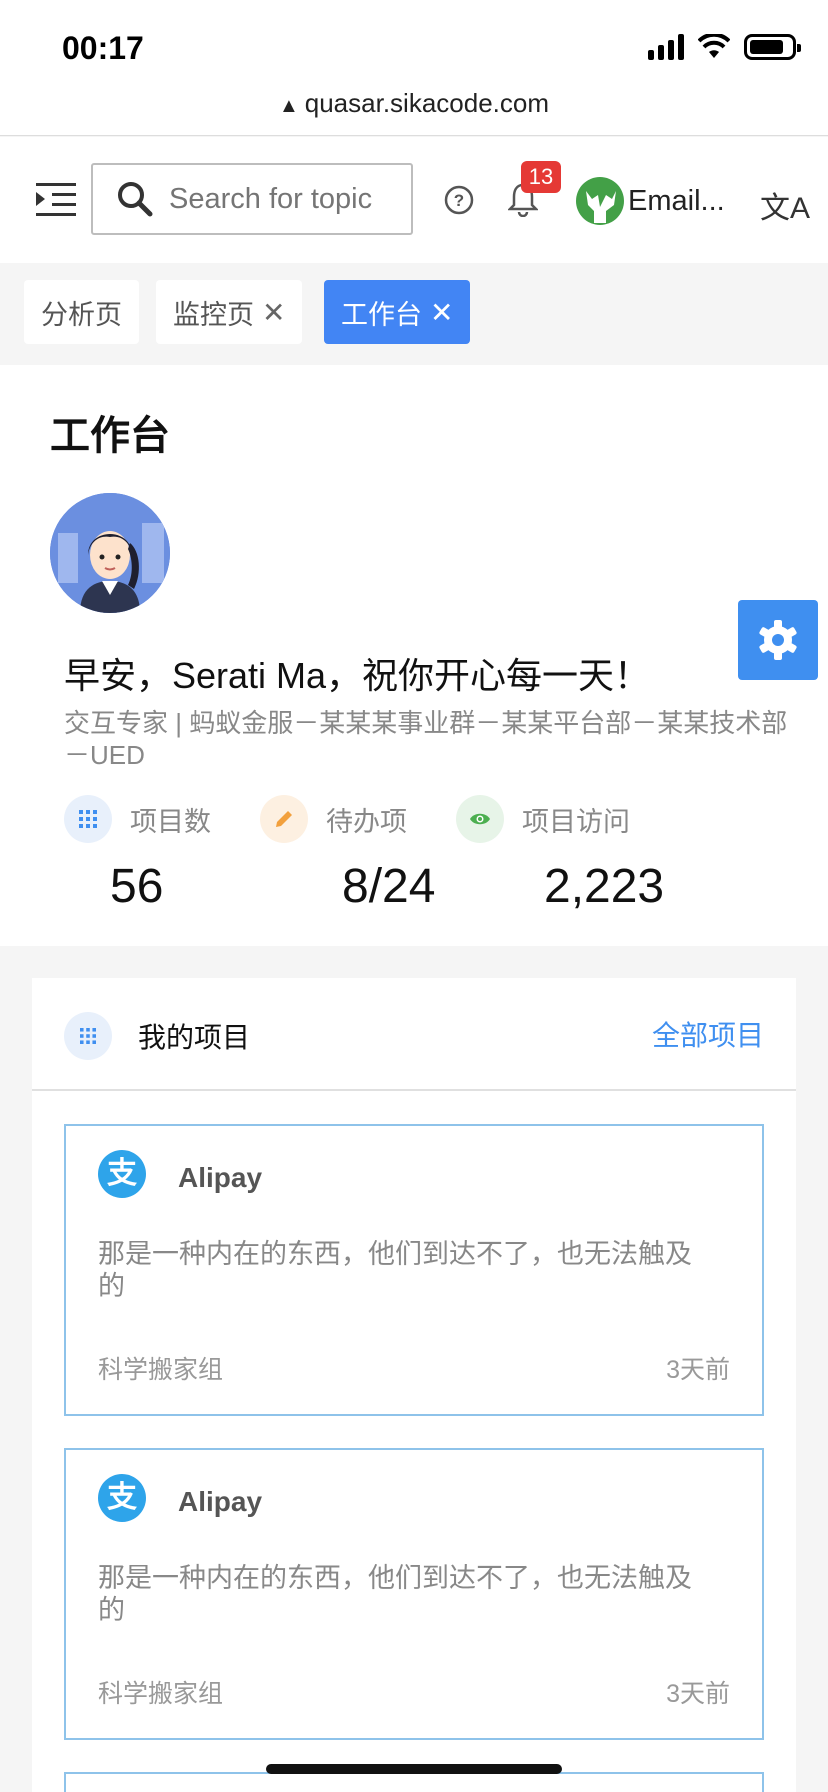 The image size is (828, 1792). I want to click on pencil-icon, so click(284, 819).